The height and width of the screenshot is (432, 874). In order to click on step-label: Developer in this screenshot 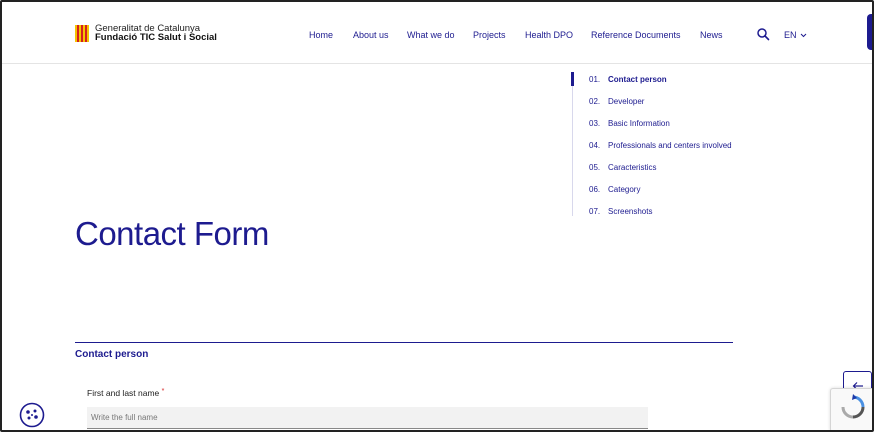, I will do `click(626, 101)`.